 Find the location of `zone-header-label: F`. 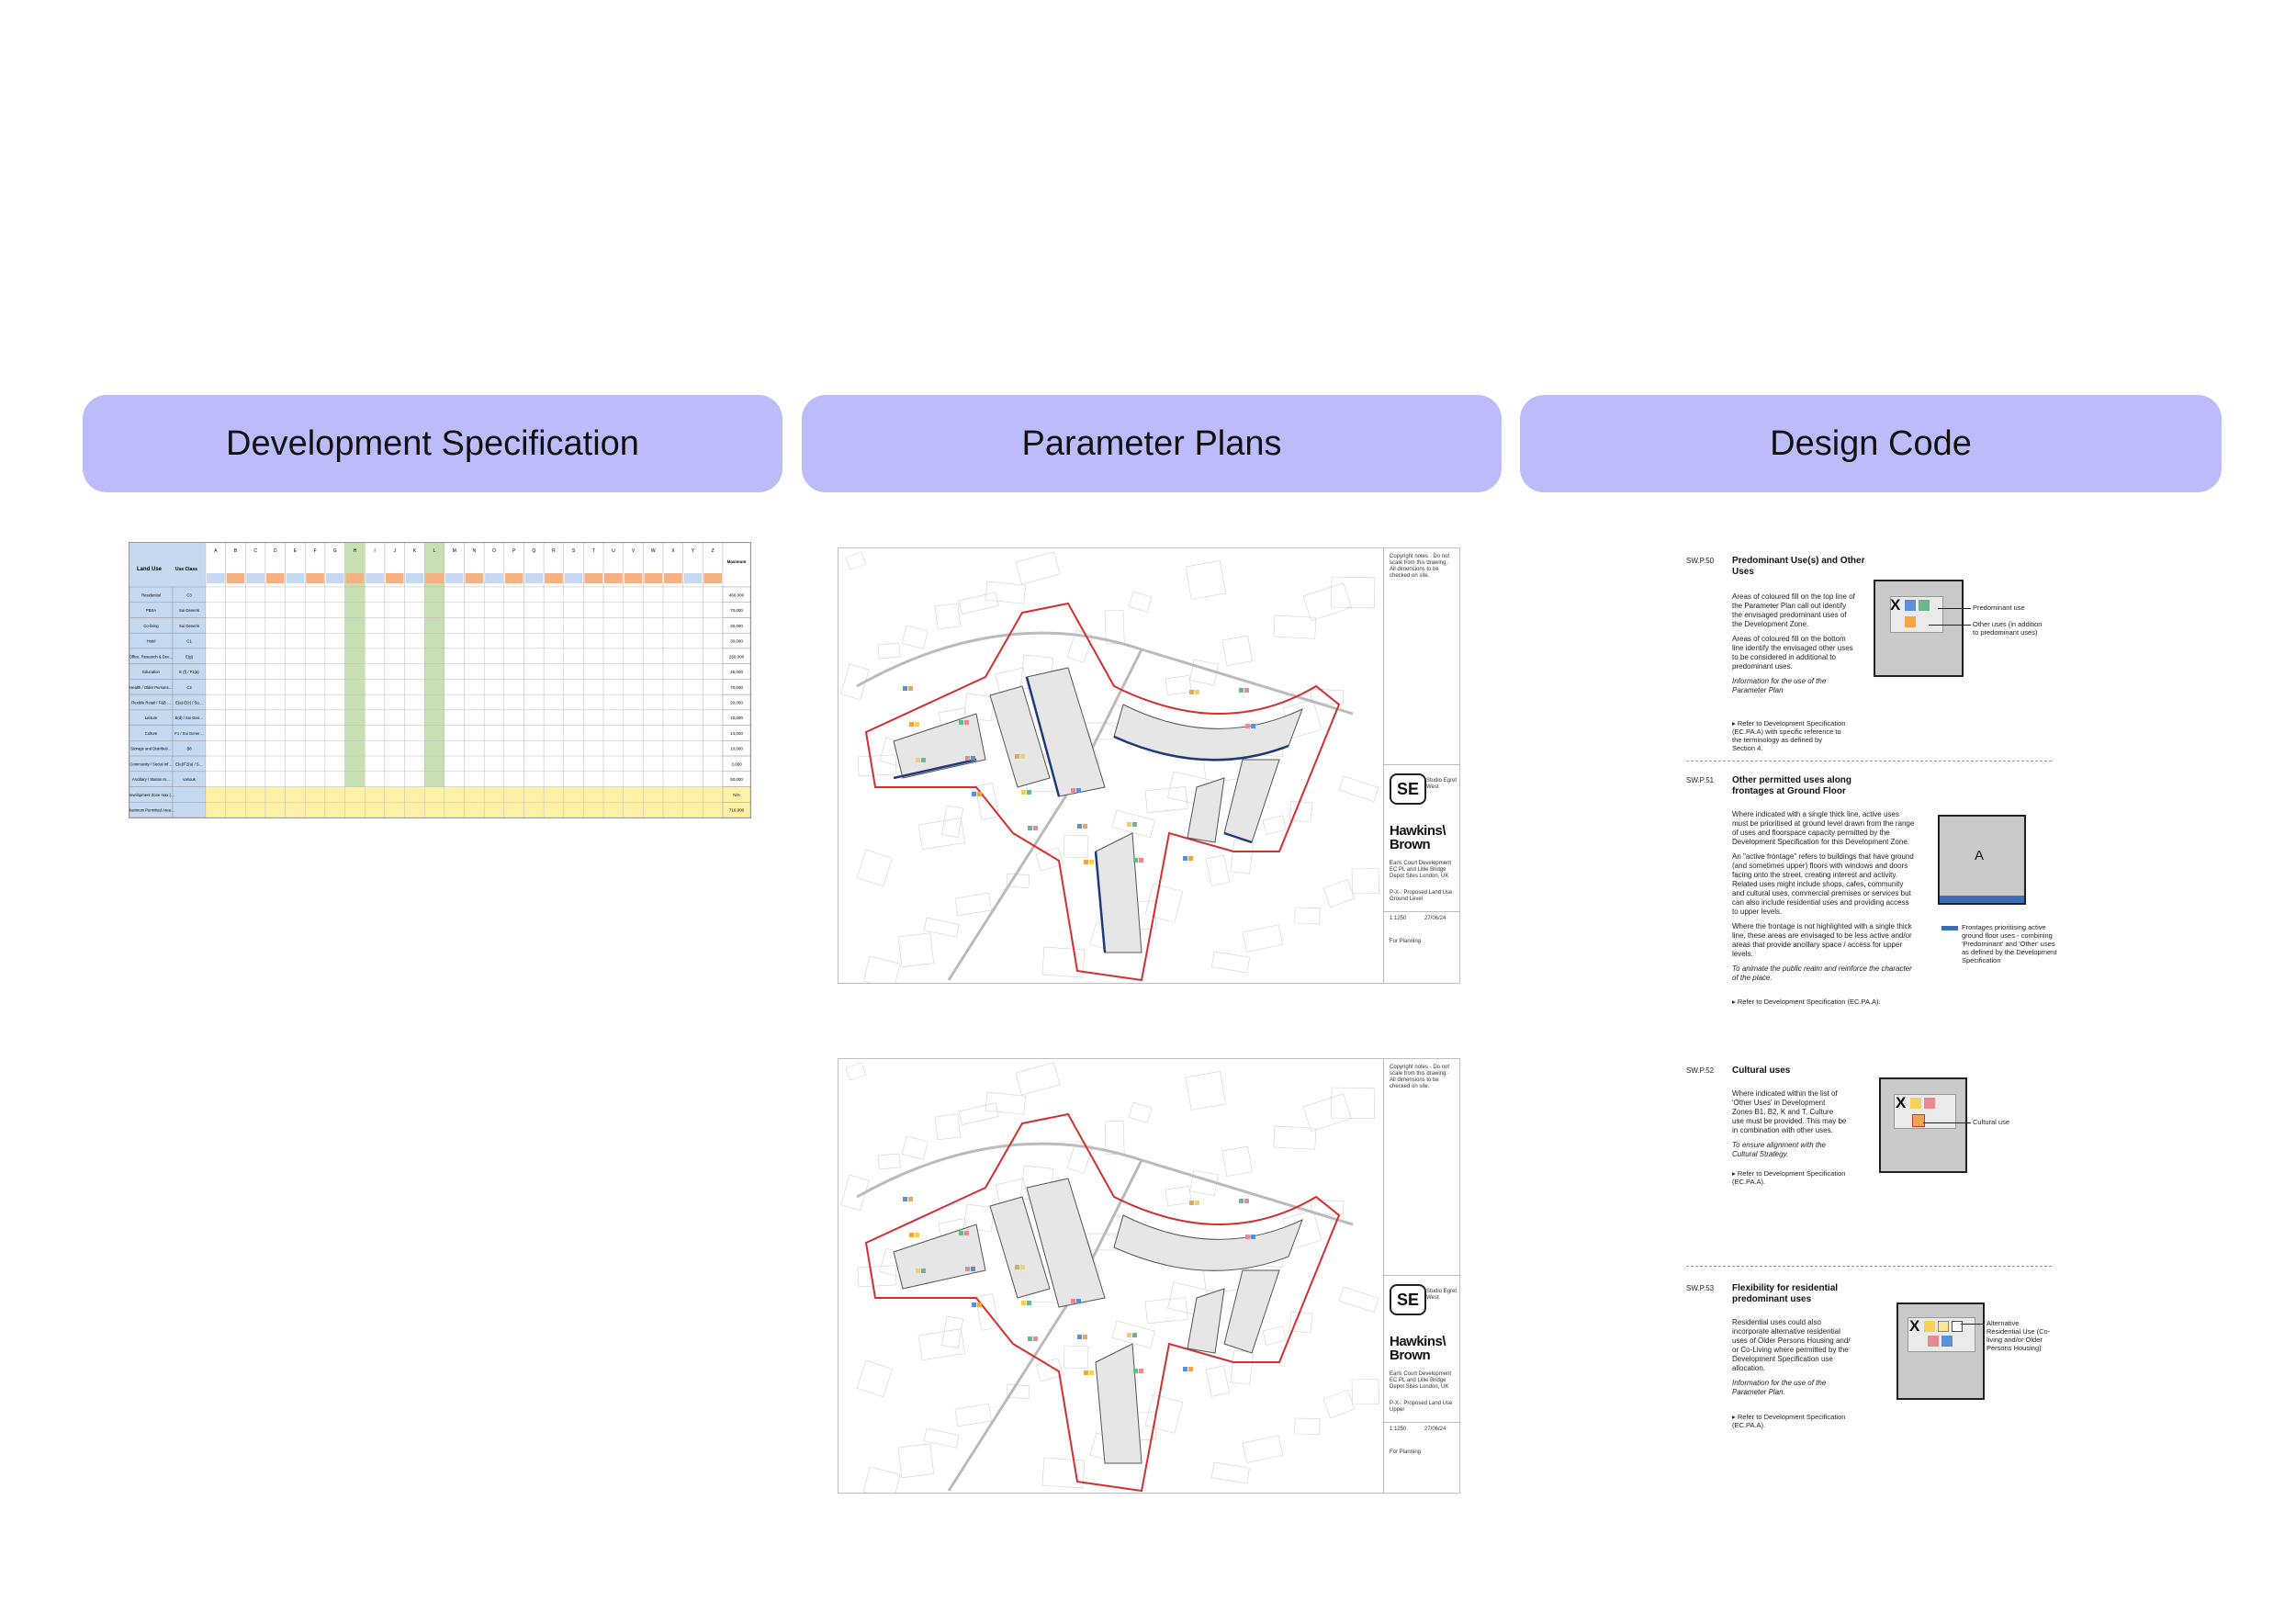

zone-header-label: F is located at coordinates (316, 551).